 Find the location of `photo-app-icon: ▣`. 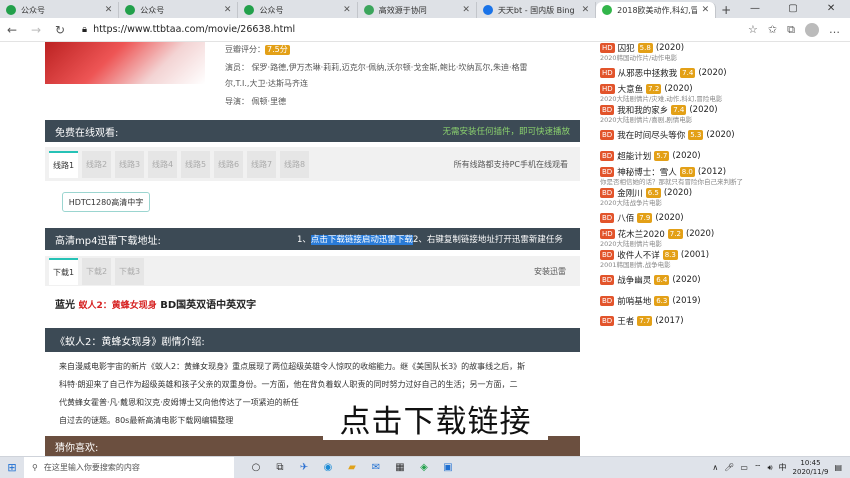

photo-app-icon: ▣ is located at coordinates (448, 468).